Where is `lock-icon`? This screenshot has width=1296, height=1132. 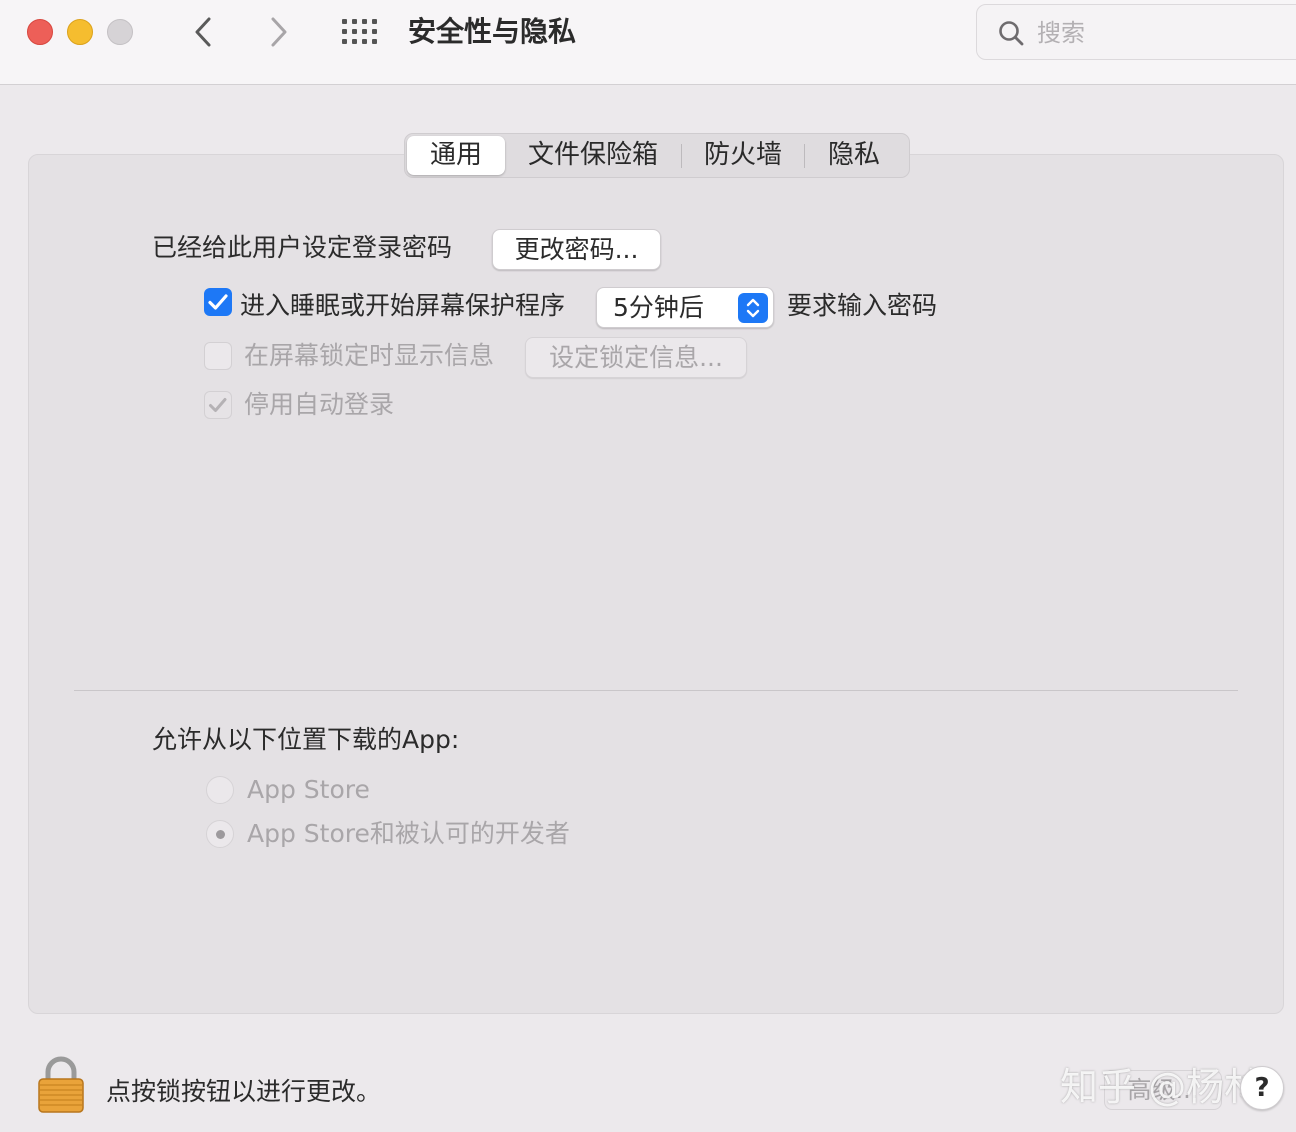
lock-icon is located at coordinates (61, 1084).